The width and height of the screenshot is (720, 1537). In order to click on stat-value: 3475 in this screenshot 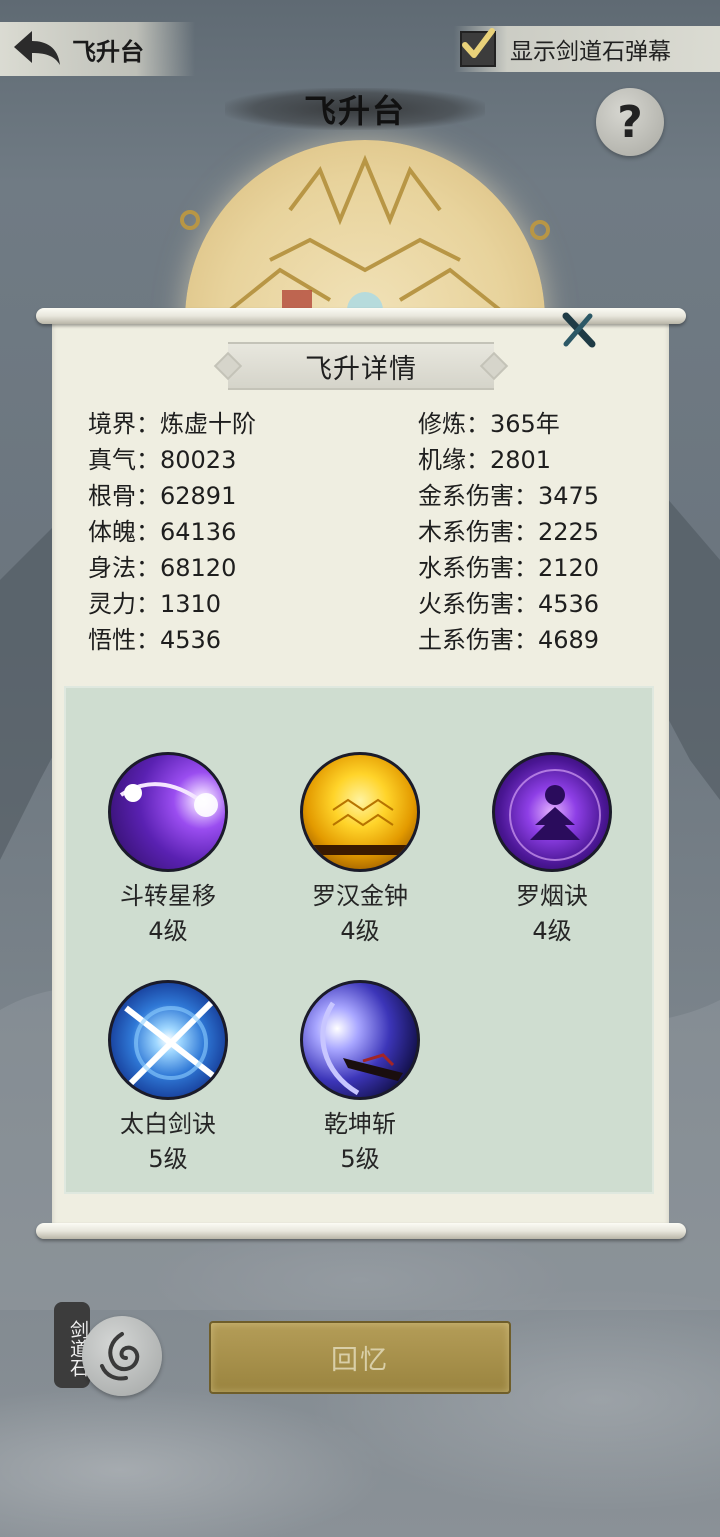, I will do `click(569, 496)`.